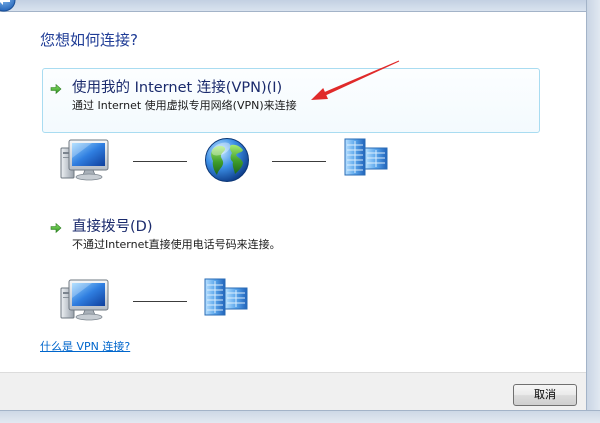 Image resolution: width=600 pixels, height=423 pixels. Describe the element at coordinates (89, 40) in the screenshot. I see `page-title: 您想如何连接?` at that location.